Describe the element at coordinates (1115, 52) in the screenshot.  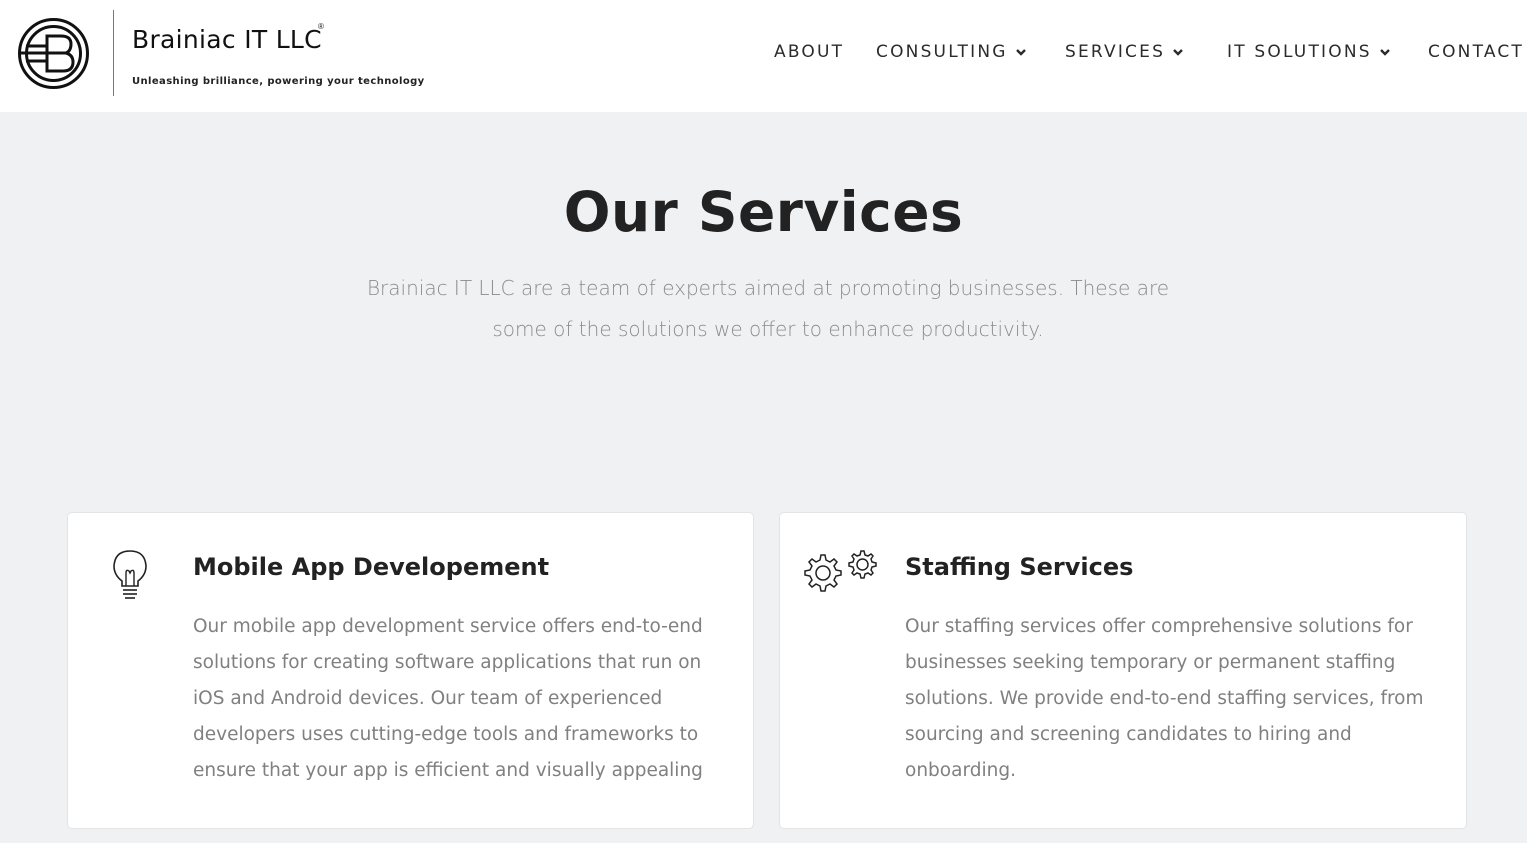
I see `nav-item-label: SERVICES` at that location.